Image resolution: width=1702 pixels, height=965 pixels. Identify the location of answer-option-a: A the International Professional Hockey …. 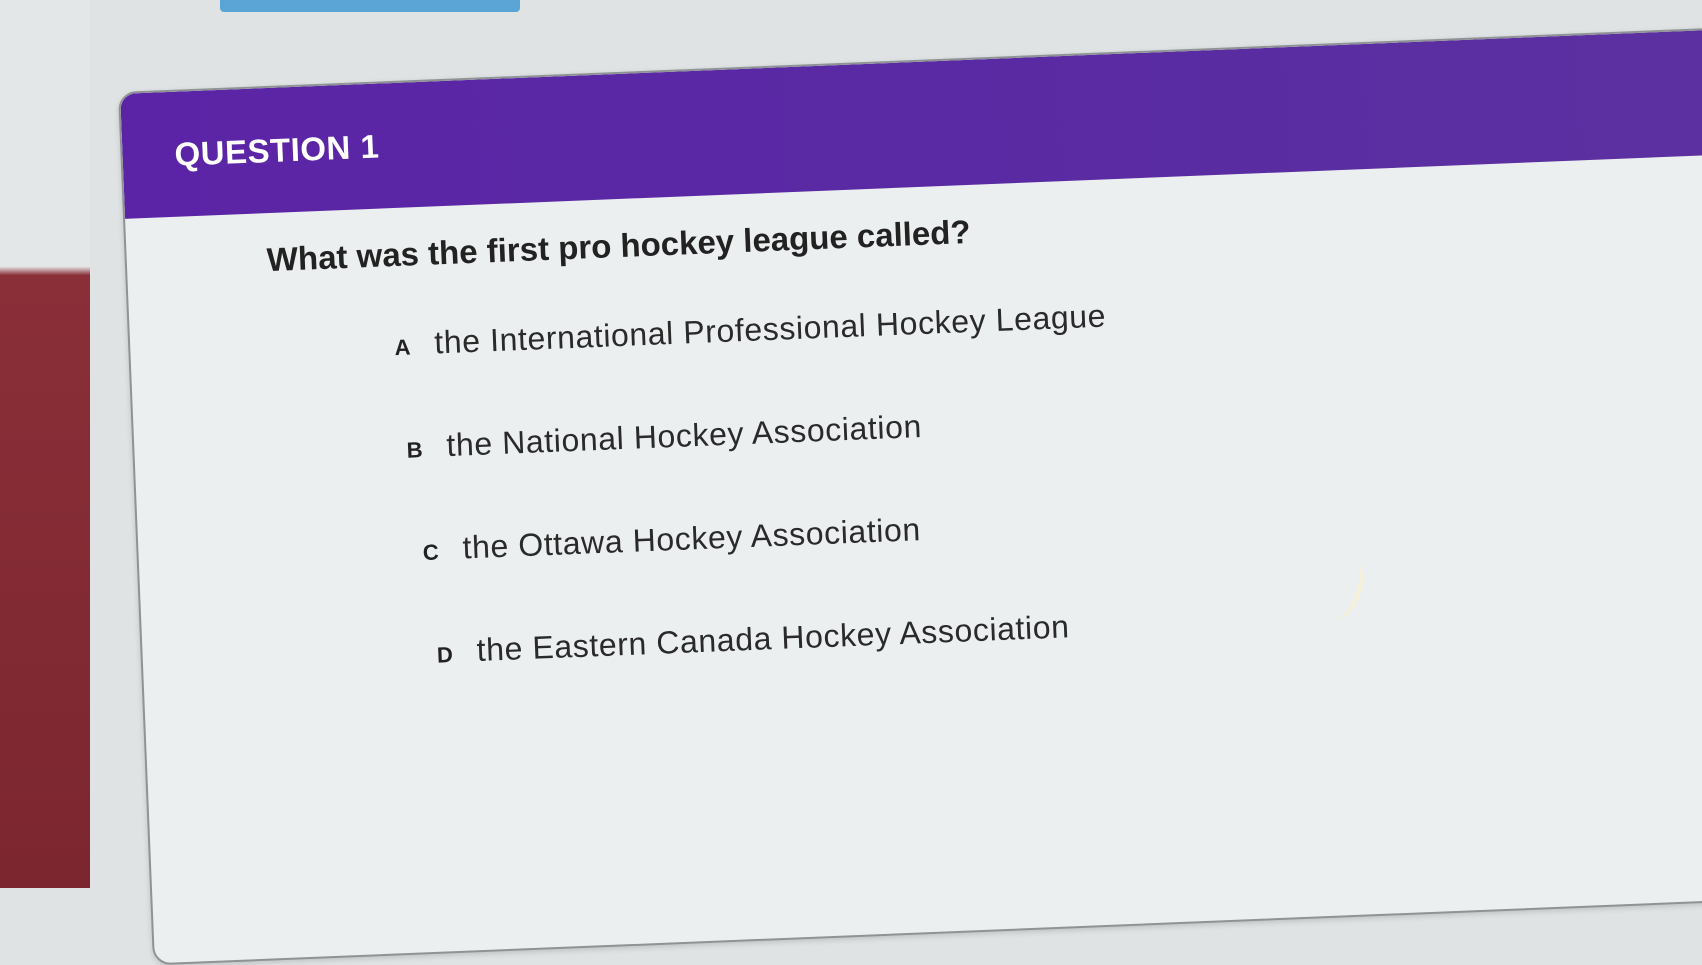
(1024, 318).